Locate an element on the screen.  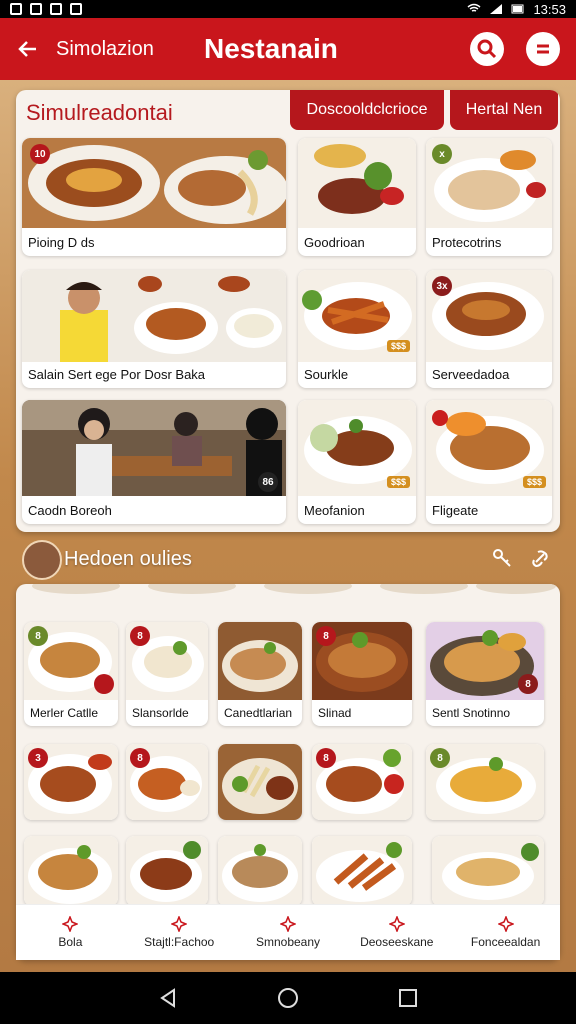
menu-tile: Canedtlarian is located at coordinates (260, 674).